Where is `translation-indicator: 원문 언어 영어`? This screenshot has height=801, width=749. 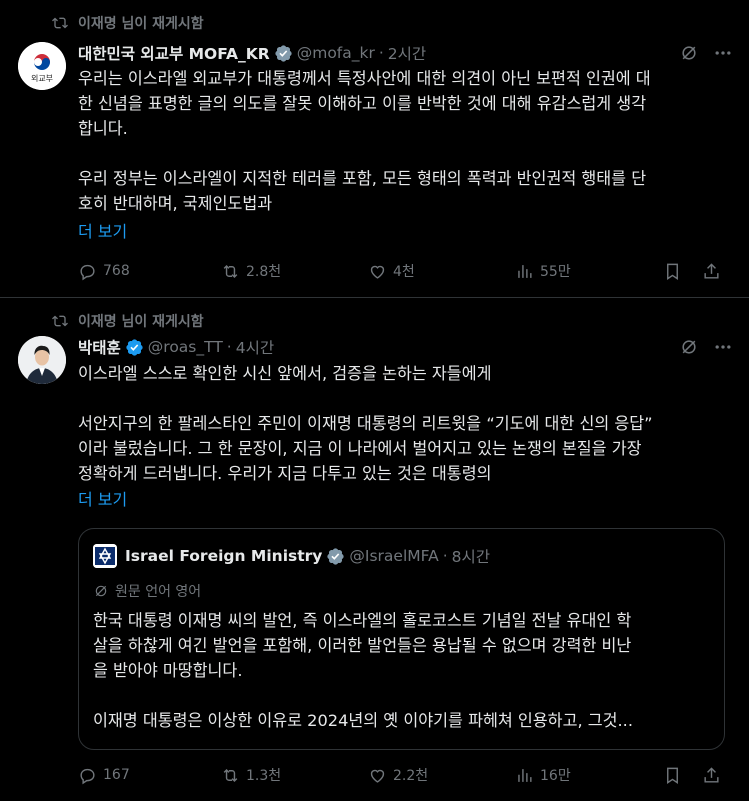 translation-indicator: 원문 언어 영어 is located at coordinates (147, 591).